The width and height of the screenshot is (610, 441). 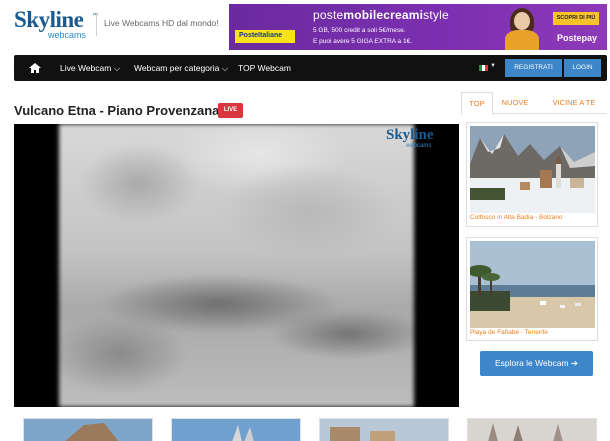 What do you see at coordinates (117, 110) in the screenshot?
I see `page-title: Vulcano Etna - Piano Provenzana` at bounding box center [117, 110].